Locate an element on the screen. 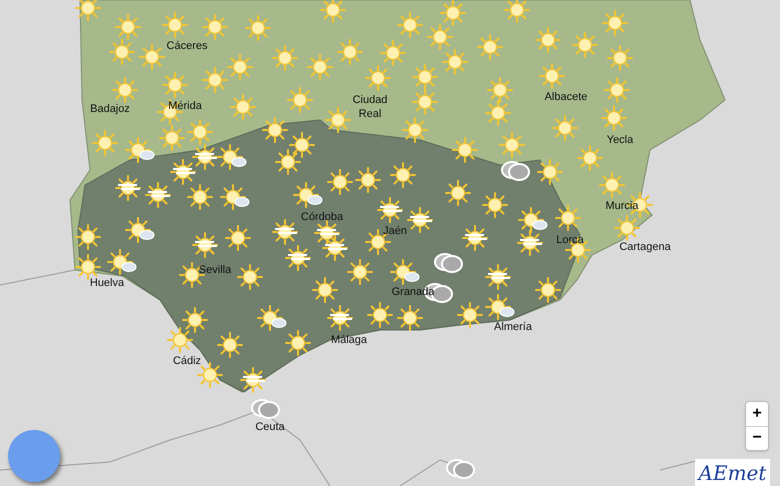  city-label: Jaén is located at coordinates (395, 231).